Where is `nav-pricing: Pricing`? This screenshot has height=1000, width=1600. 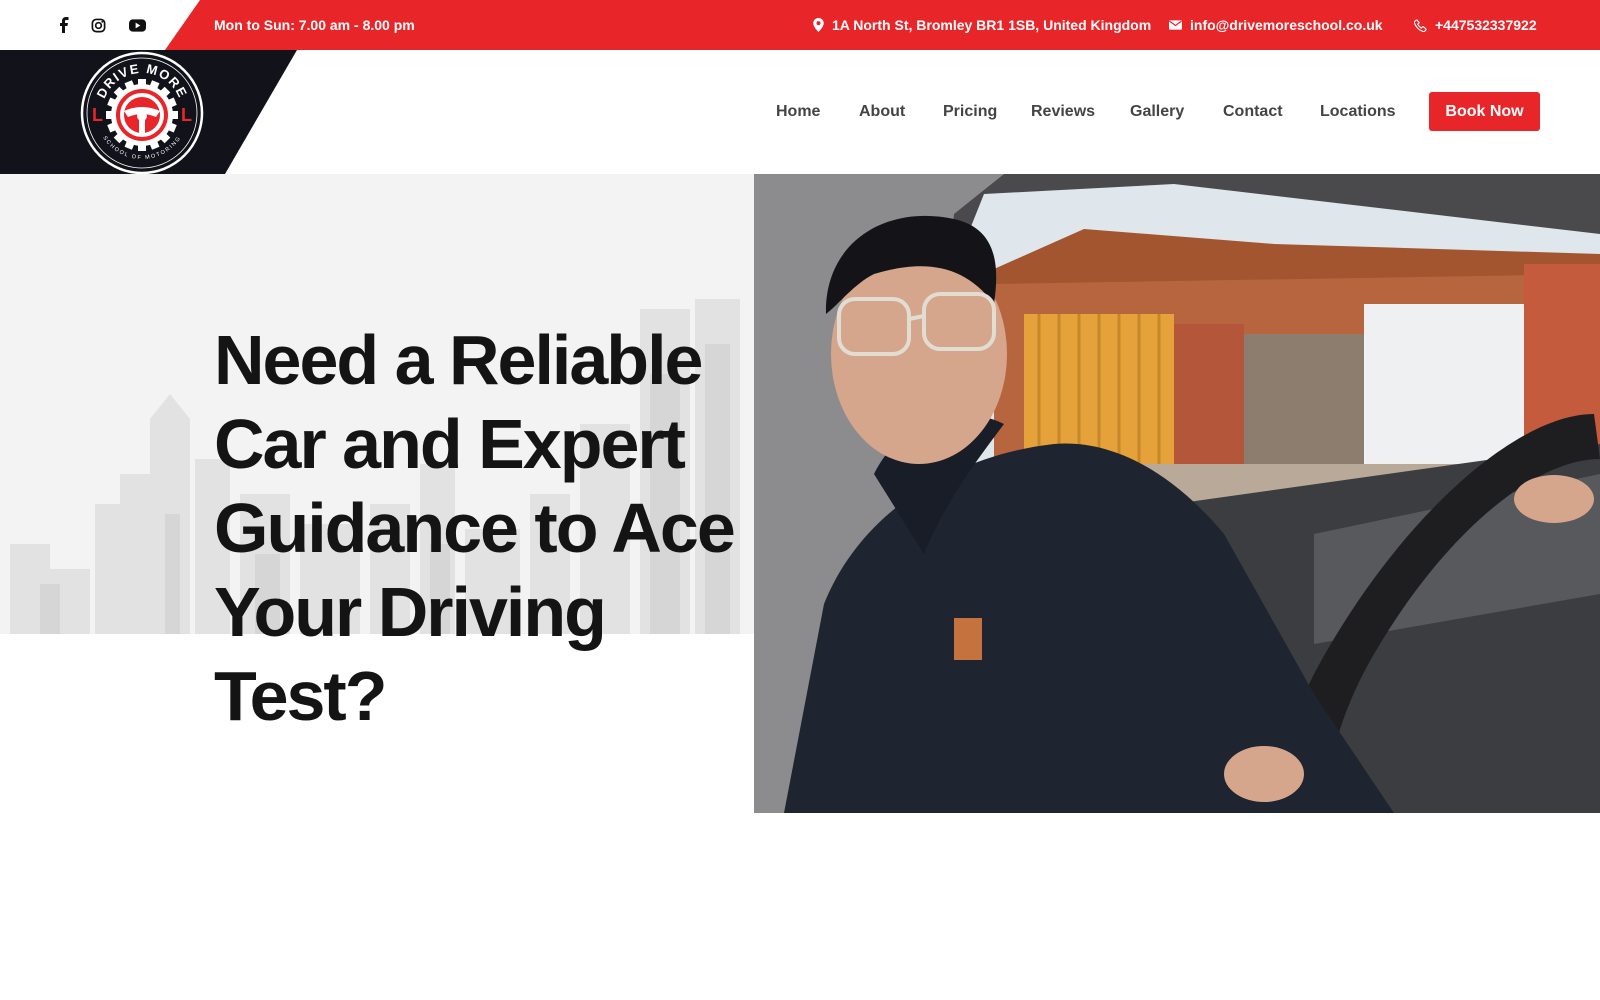
nav-pricing: Pricing is located at coordinates (970, 112).